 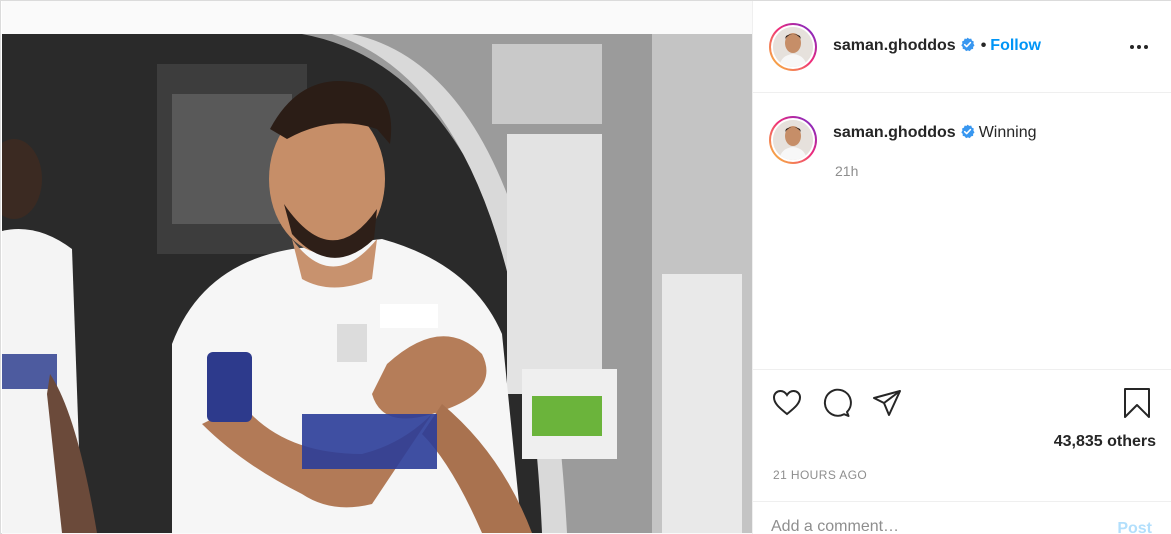 I want to click on header-user-line: saman.ghoddos • Follow, so click(x=937, y=46).